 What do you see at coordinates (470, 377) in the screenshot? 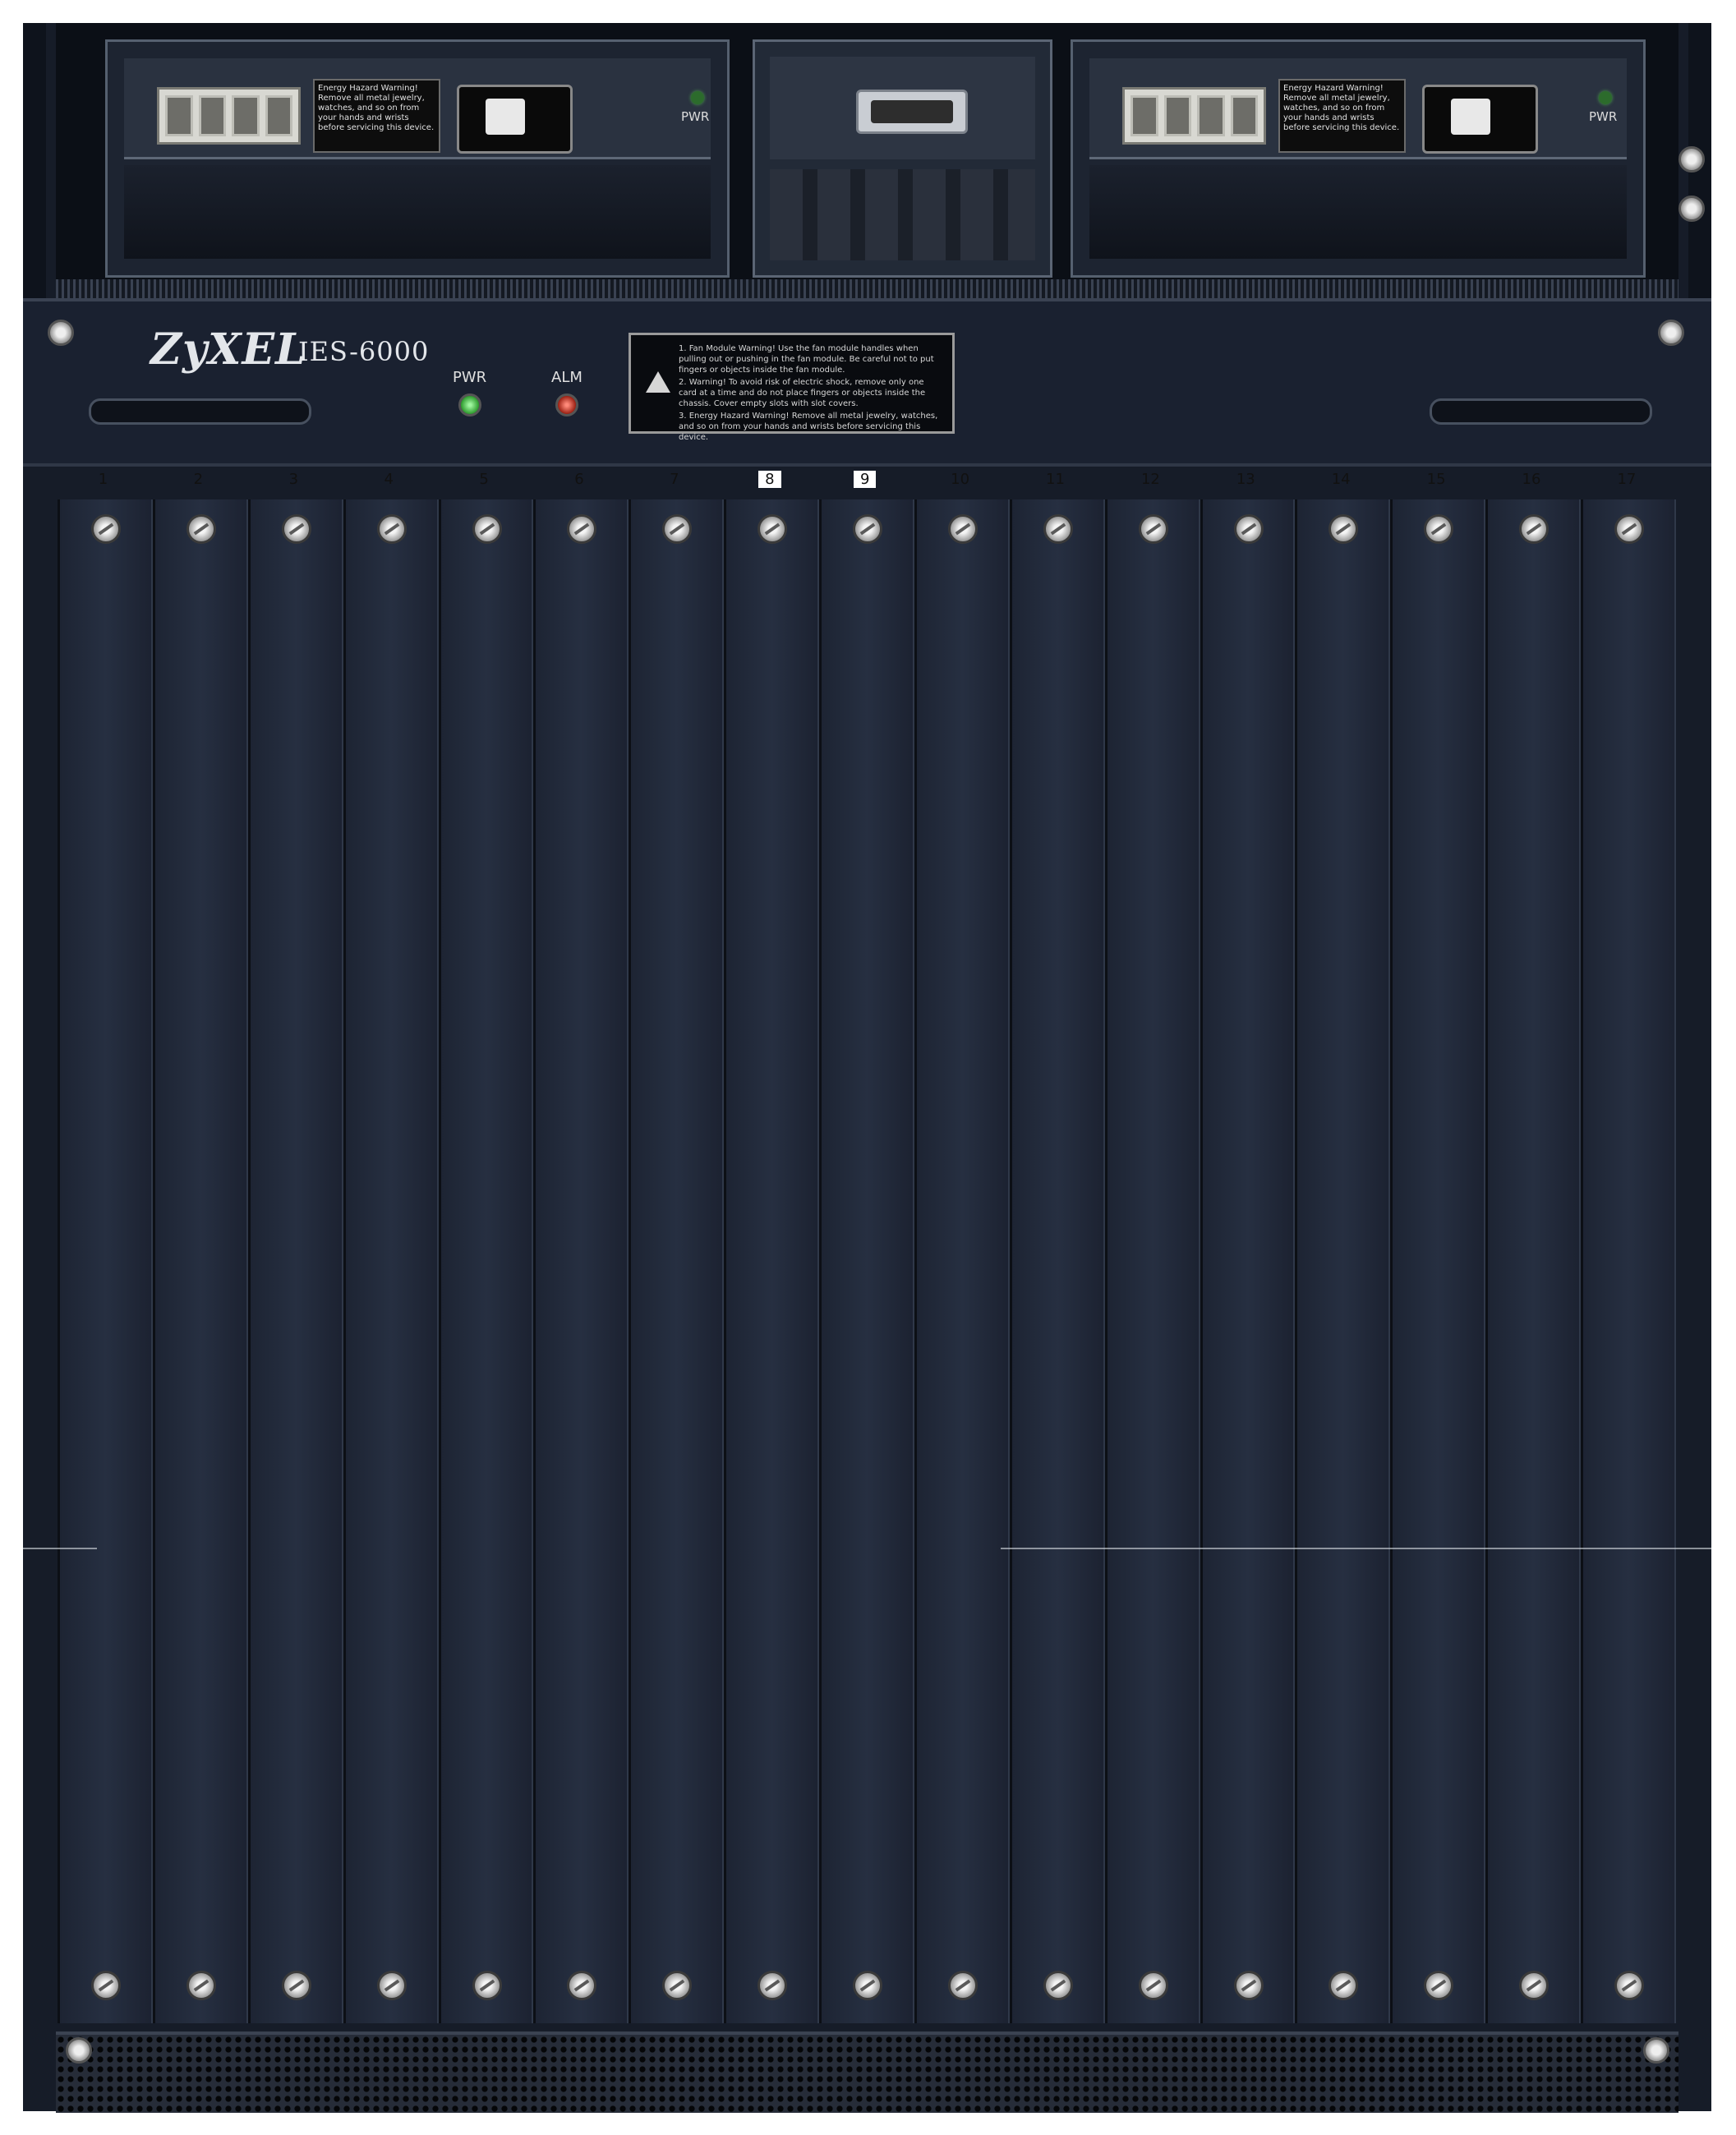
I see `pwr-led-label: PWR` at bounding box center [470, 377].